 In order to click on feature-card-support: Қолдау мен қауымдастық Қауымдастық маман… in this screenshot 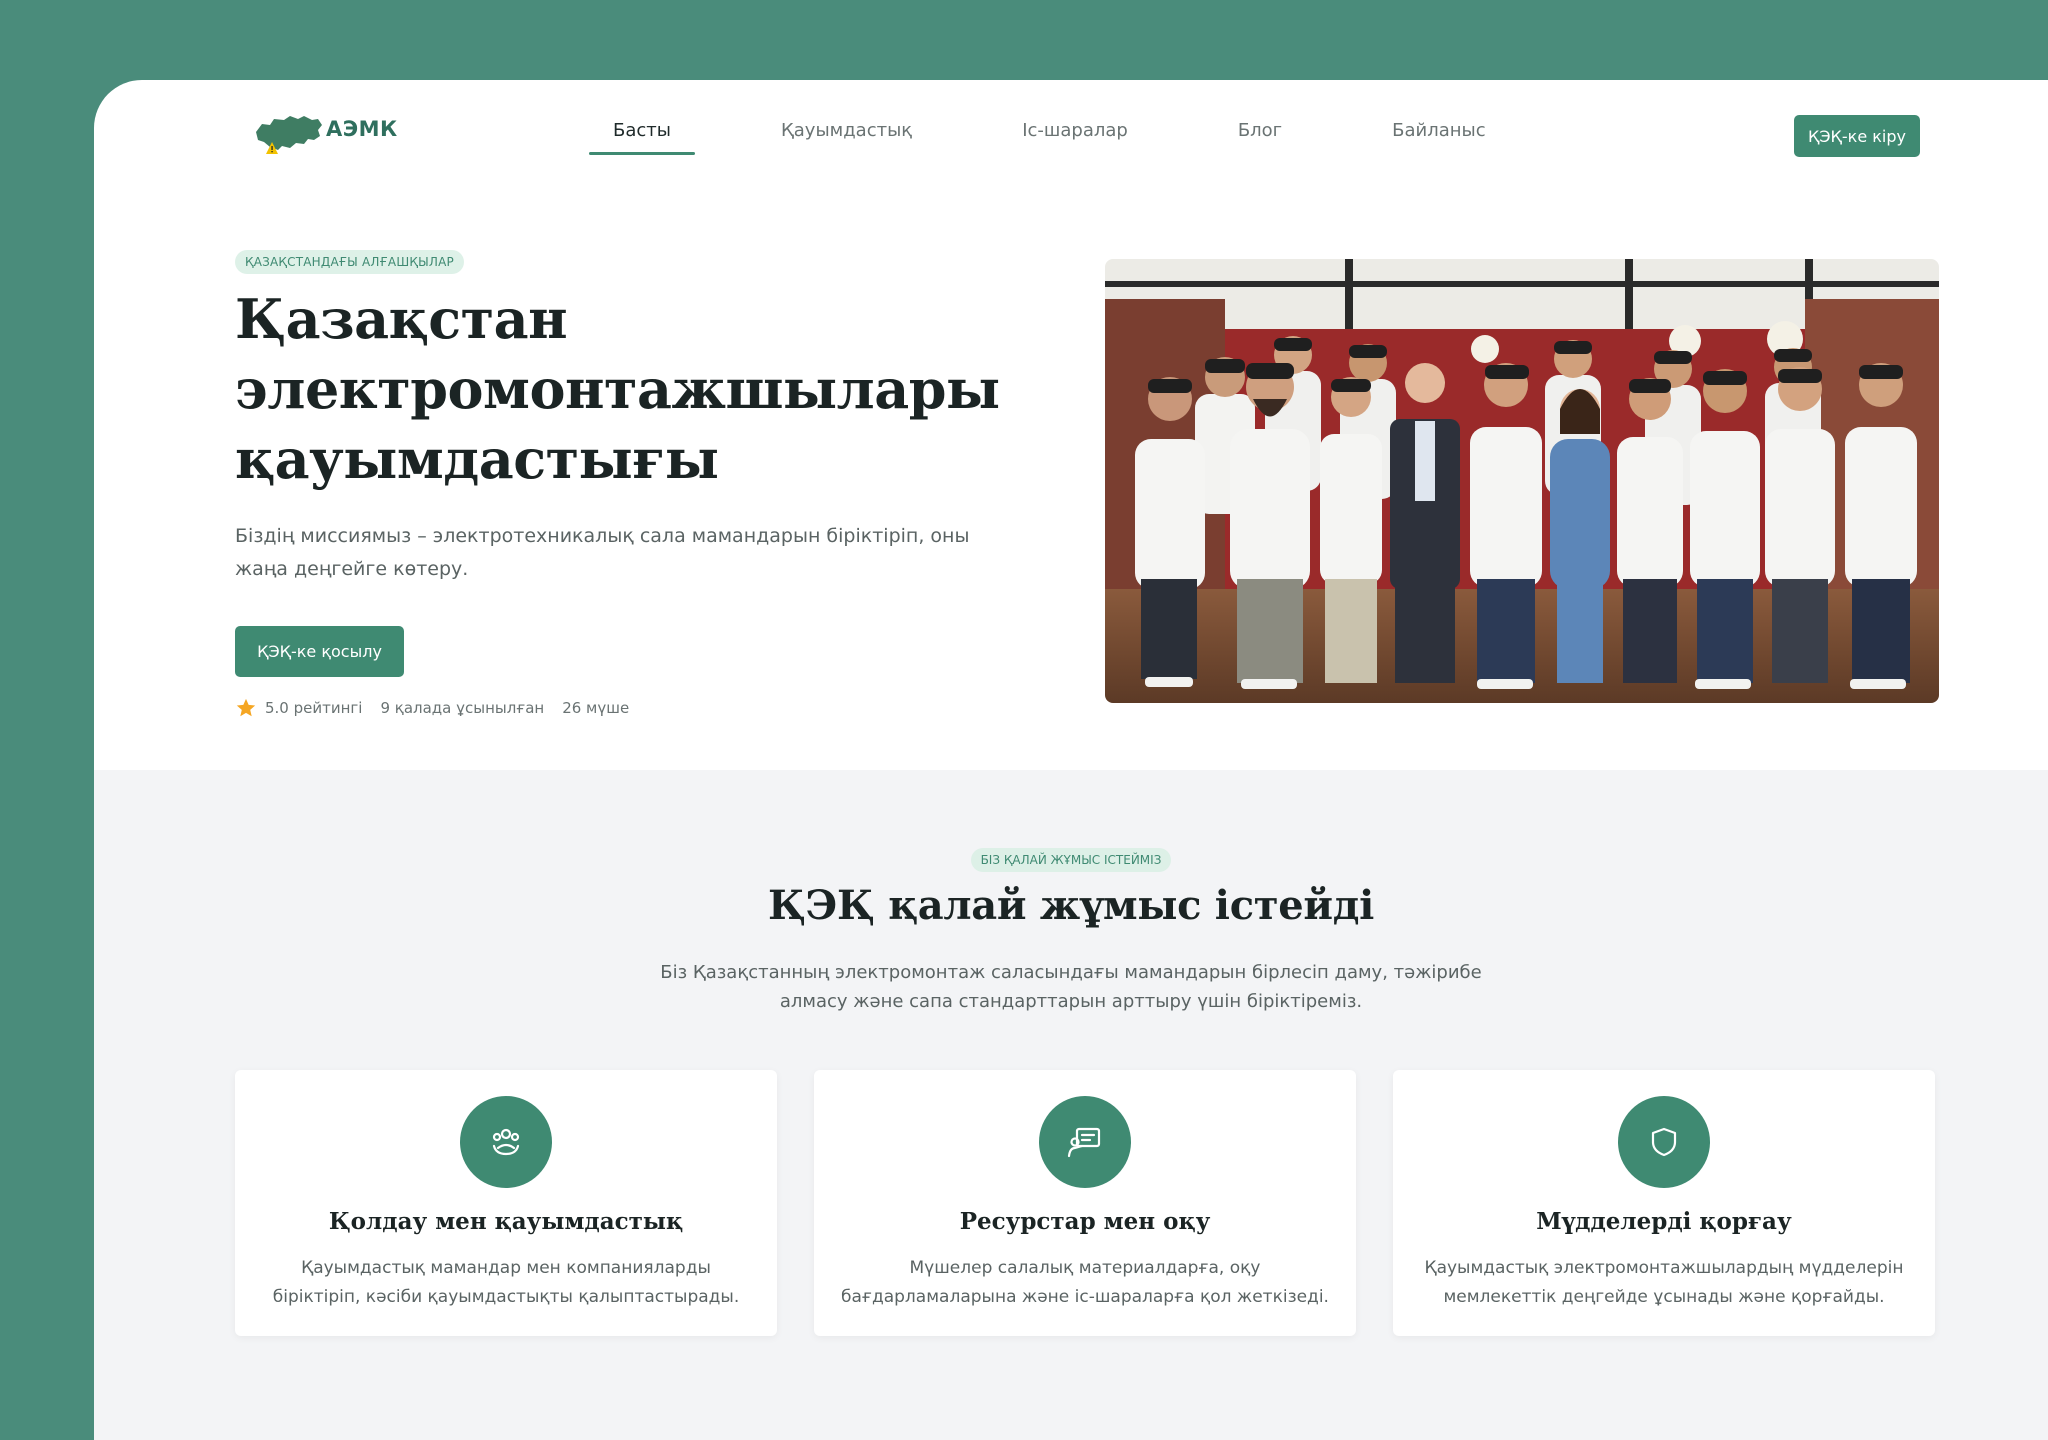, I will do `click(506, 1203)`.